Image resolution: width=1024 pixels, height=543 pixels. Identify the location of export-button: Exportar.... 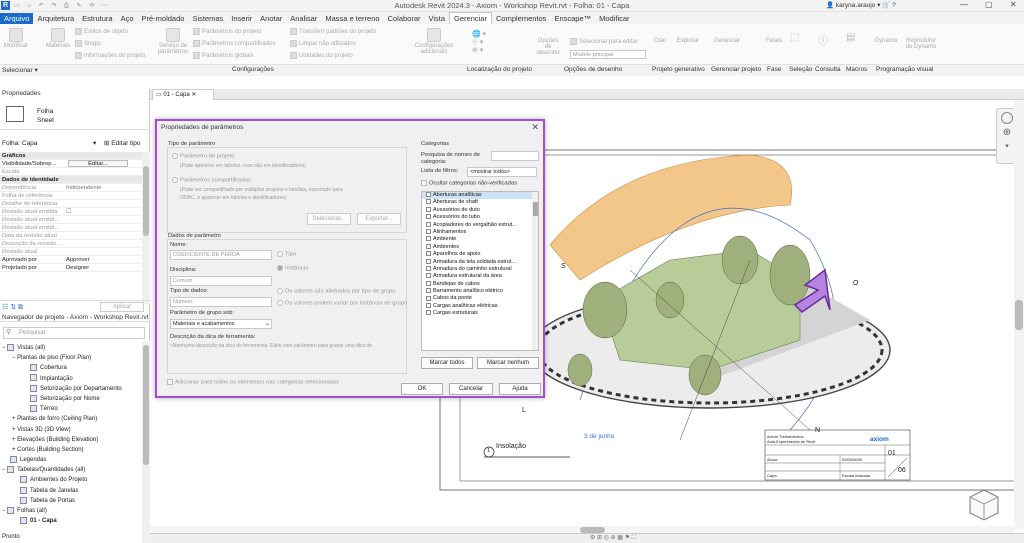
(379, 219).